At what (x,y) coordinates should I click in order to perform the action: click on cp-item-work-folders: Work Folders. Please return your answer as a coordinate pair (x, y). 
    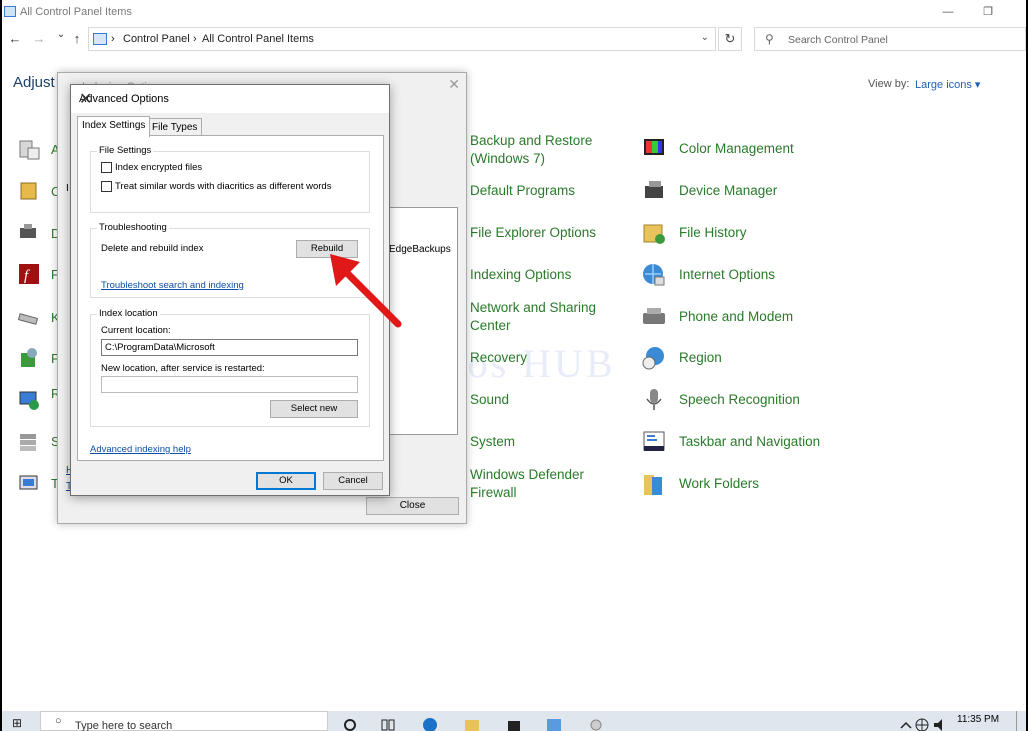
    Looking at the image, I should click on (701, 485).